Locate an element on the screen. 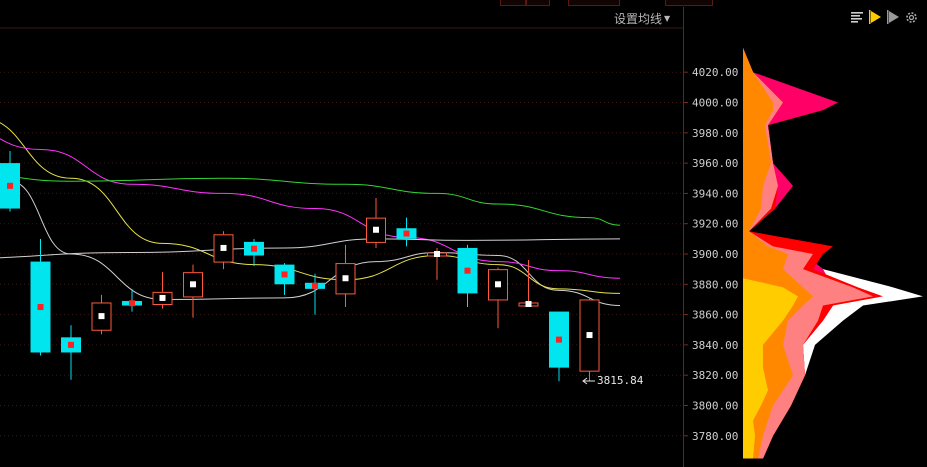 The width and height of the screenshot is (927, 467). price-axis-label: 3820.00 is located at coordinates (715, 375).